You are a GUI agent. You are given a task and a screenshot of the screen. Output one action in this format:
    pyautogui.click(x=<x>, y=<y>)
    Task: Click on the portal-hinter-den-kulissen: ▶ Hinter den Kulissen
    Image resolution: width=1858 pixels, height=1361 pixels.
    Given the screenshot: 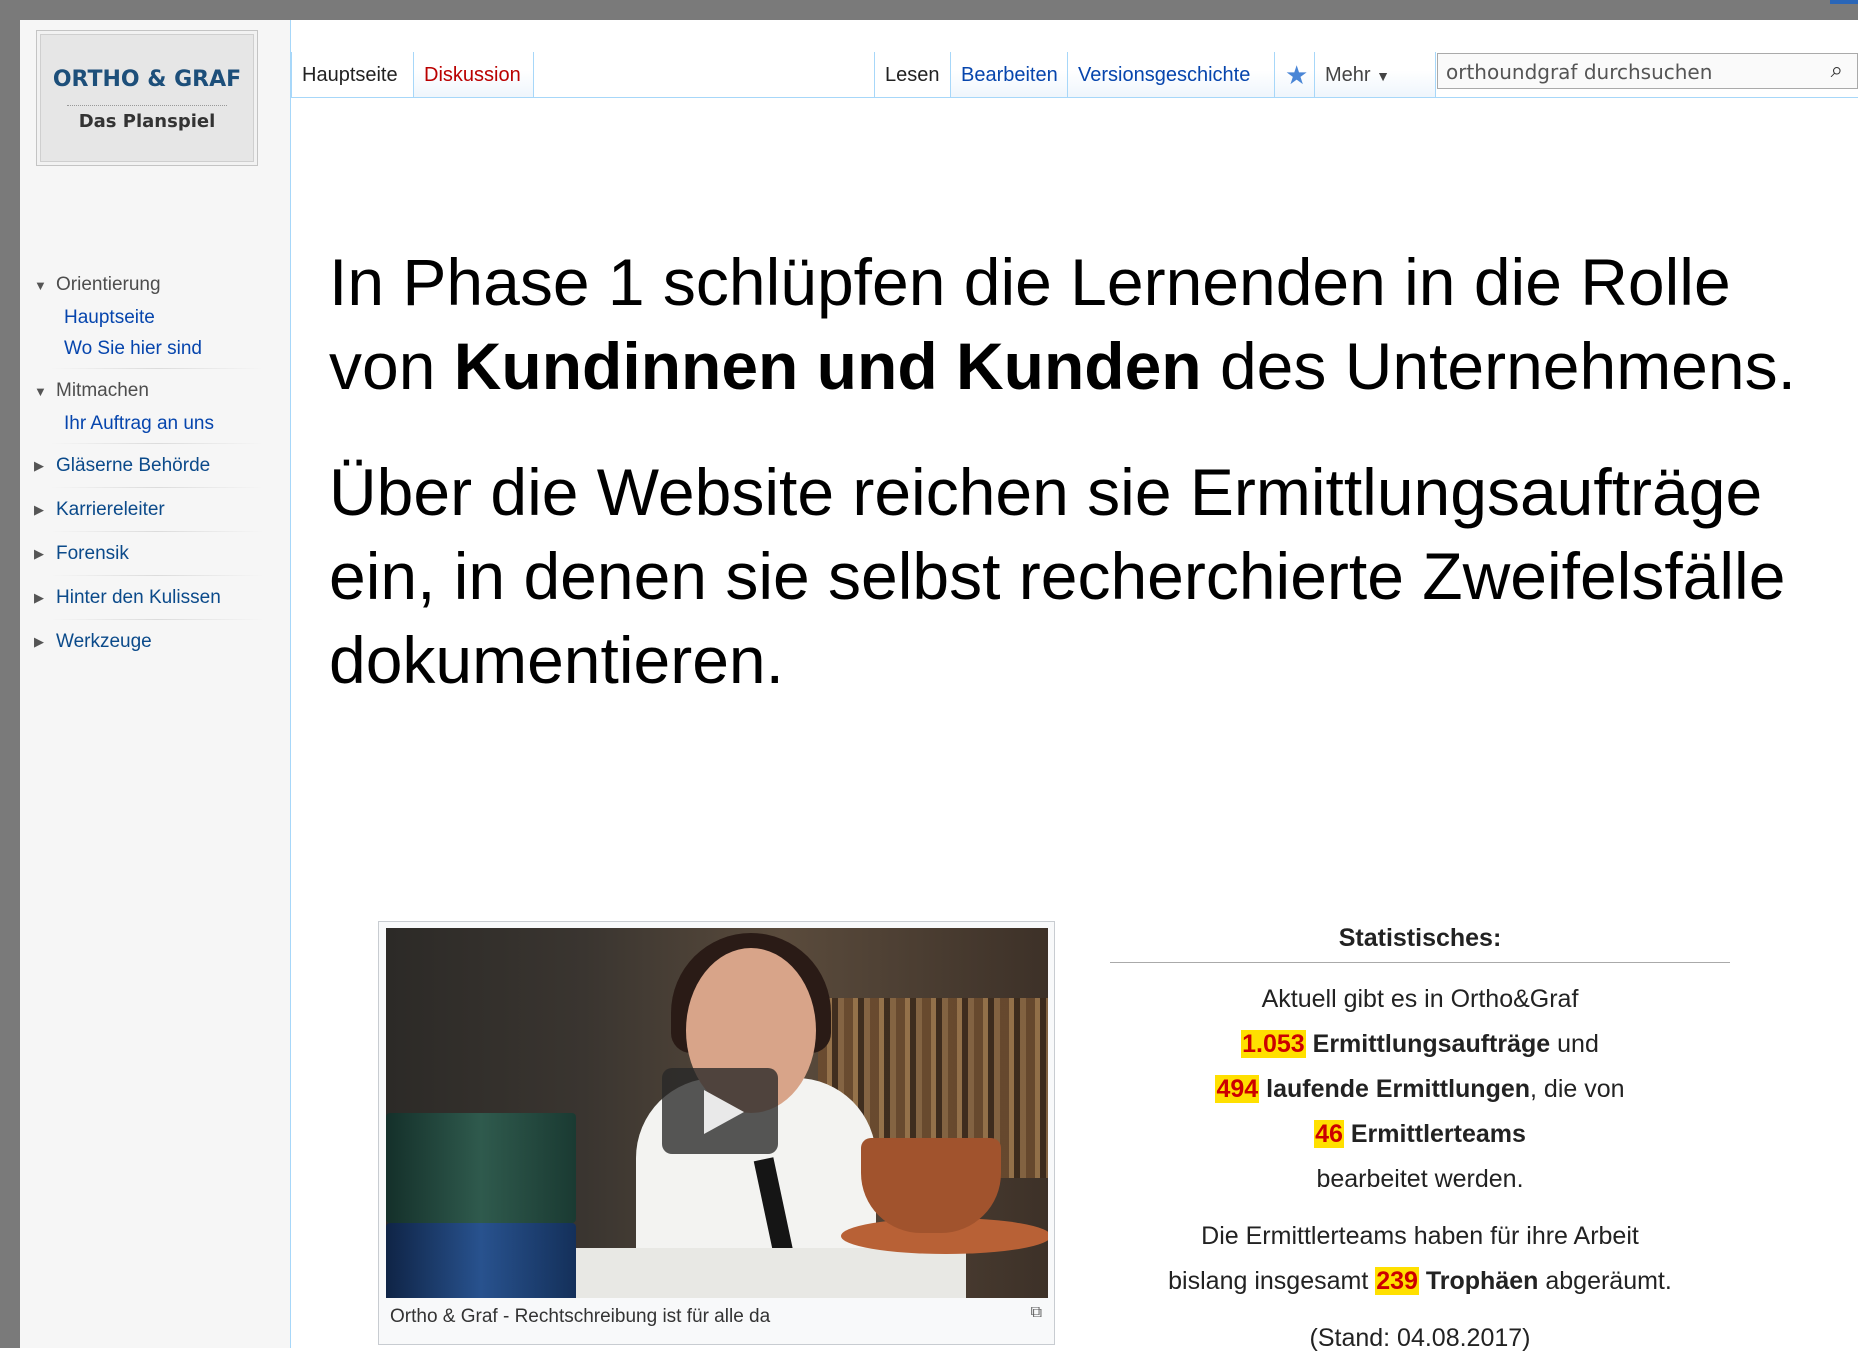 What is the action you would take?
    pyautogui.click(x=152, y=598)
    